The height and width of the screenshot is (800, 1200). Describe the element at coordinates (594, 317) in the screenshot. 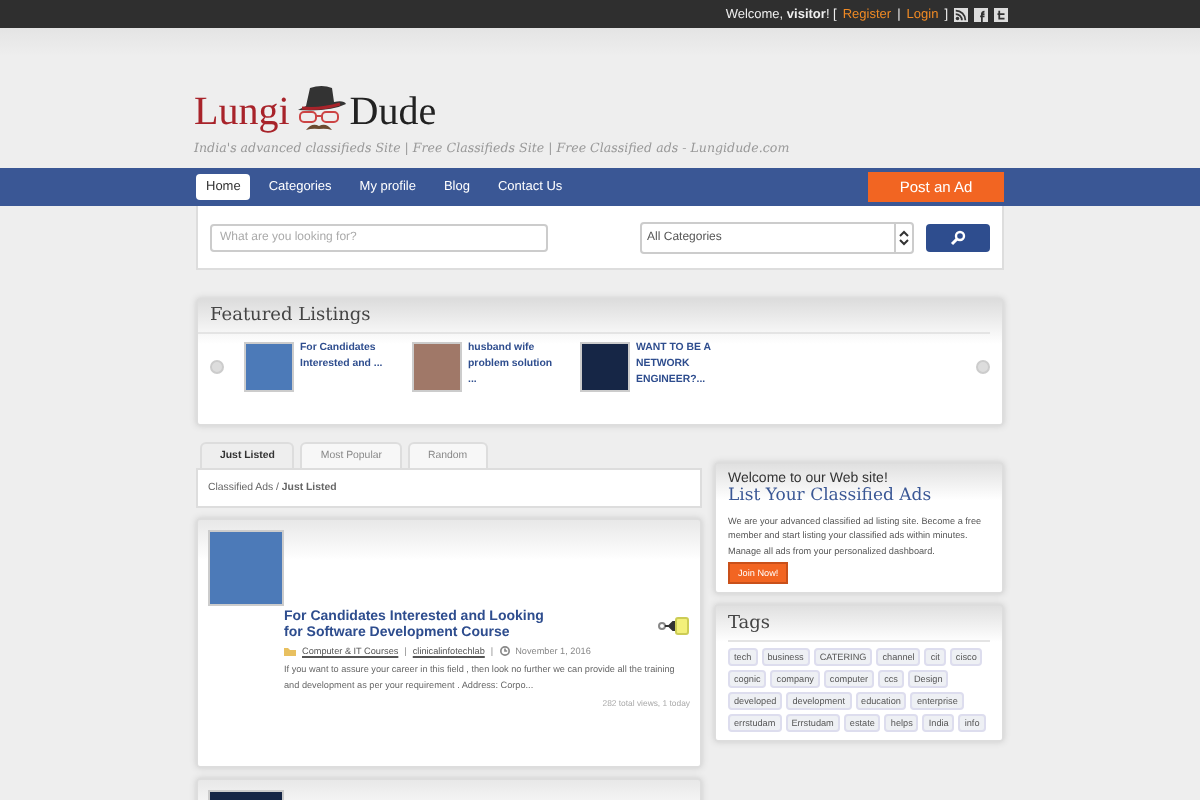

I see `section-title: Featured Listings` at that location.